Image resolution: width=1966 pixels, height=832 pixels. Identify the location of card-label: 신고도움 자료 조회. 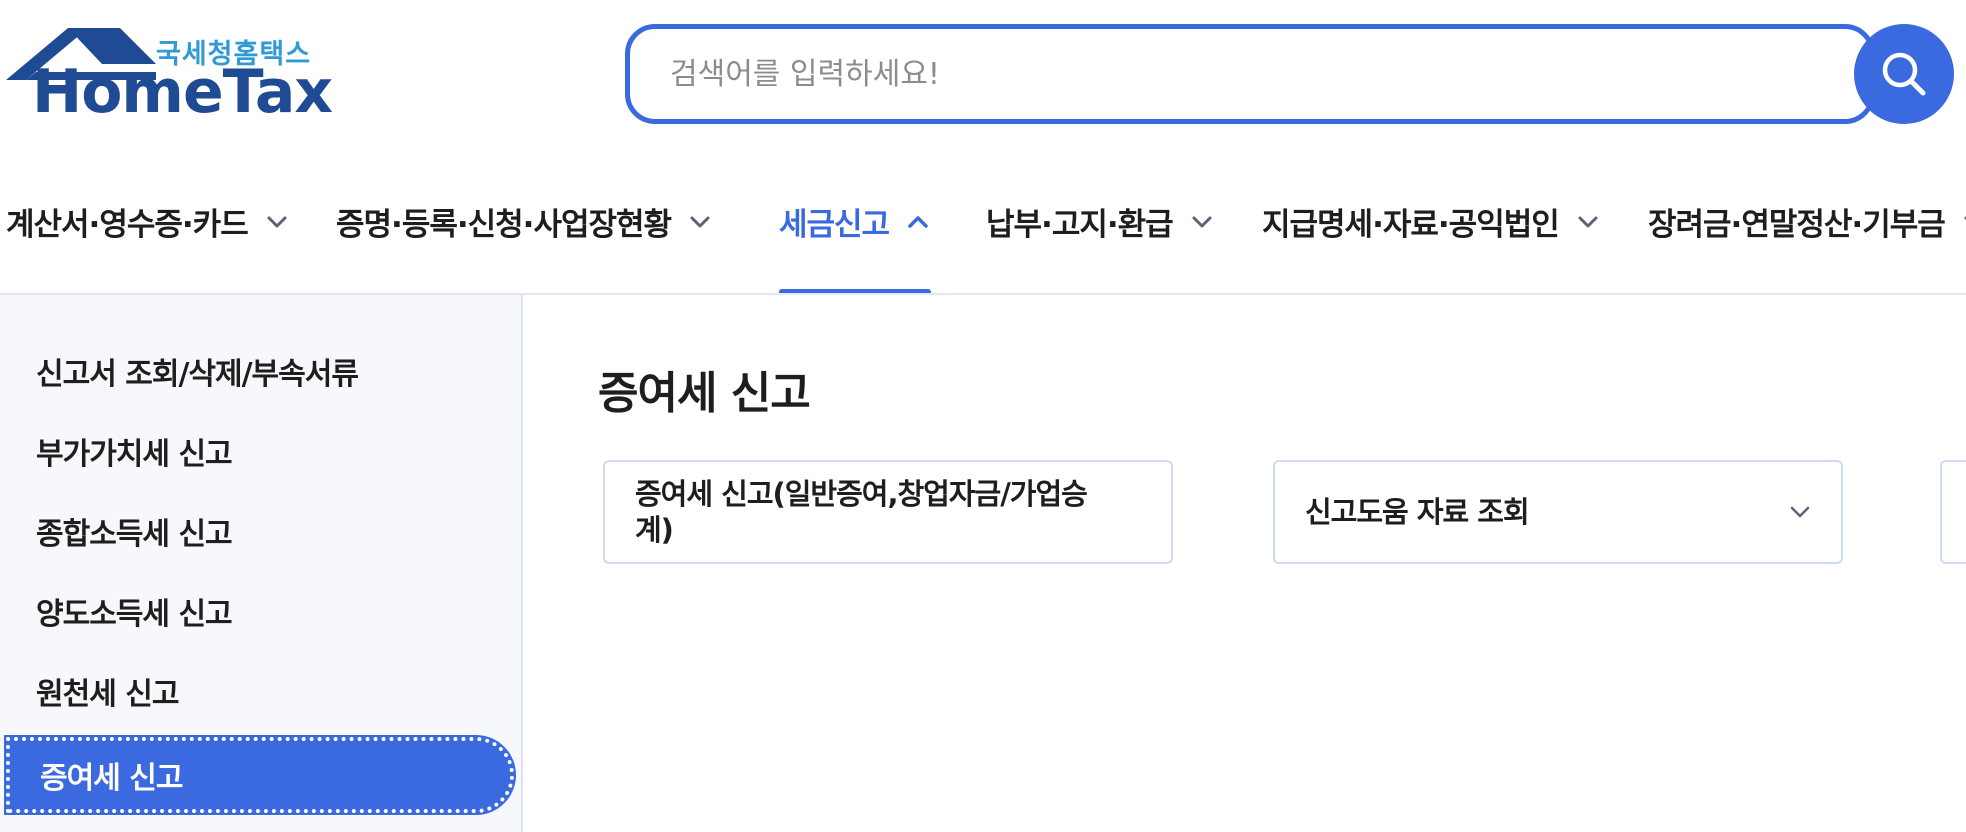
(1417, 511).